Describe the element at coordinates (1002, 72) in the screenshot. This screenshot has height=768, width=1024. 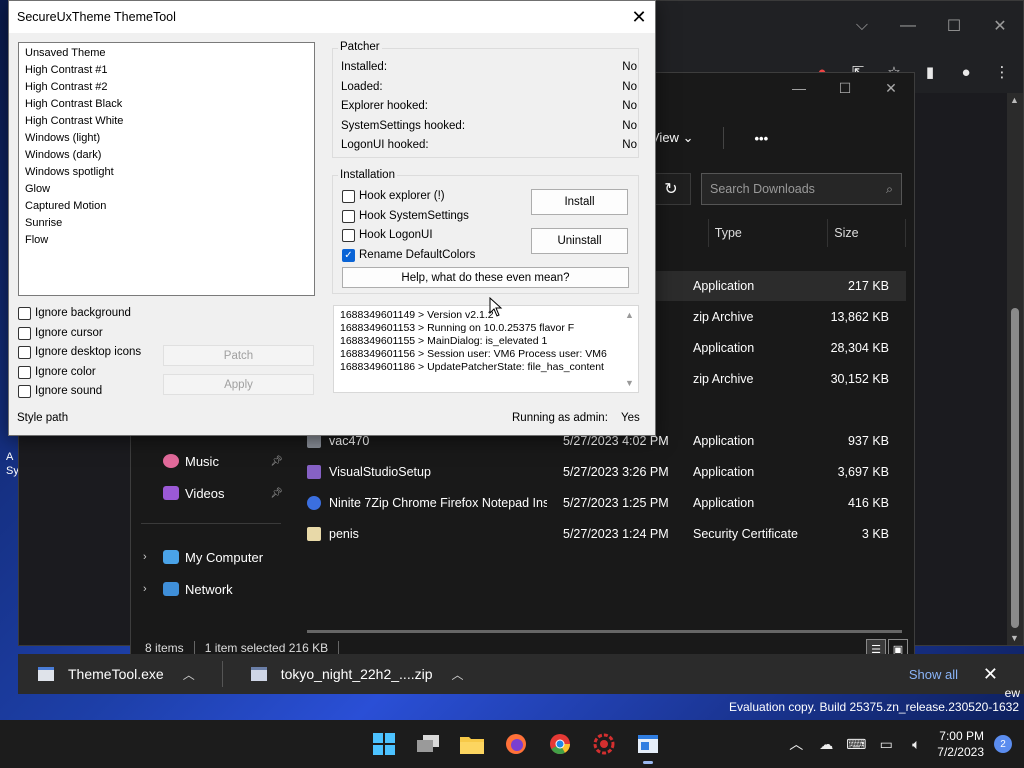
I see `menu-kebab-icon: ⋮` at that location.